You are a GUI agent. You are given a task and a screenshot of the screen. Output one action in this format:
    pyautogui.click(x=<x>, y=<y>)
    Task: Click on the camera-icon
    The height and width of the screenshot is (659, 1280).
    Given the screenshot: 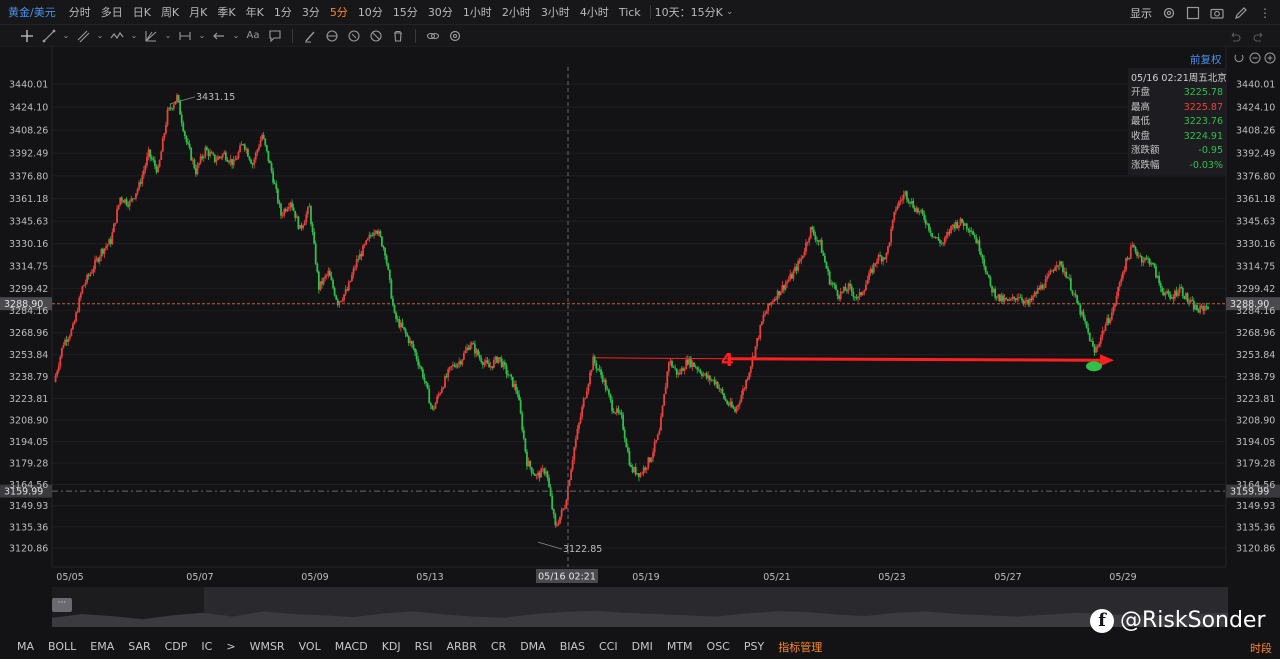 What is the action you would take?
    pyautogui.click(x=1217, y=13)
    